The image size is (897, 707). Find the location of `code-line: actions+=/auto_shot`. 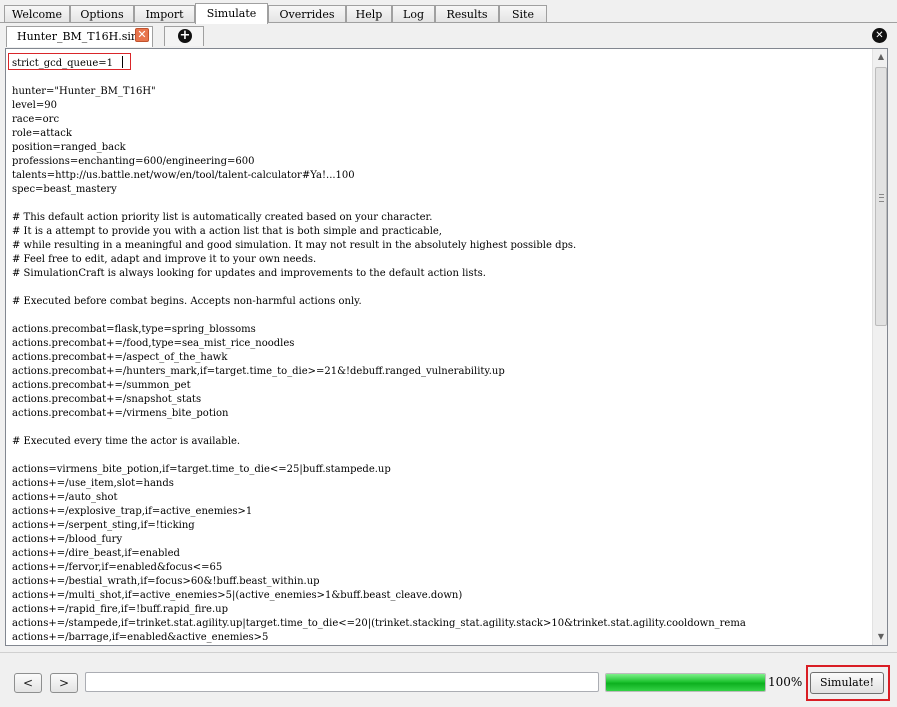

code-line: actions+=/auto_shot is located at coordinates (65, 497).